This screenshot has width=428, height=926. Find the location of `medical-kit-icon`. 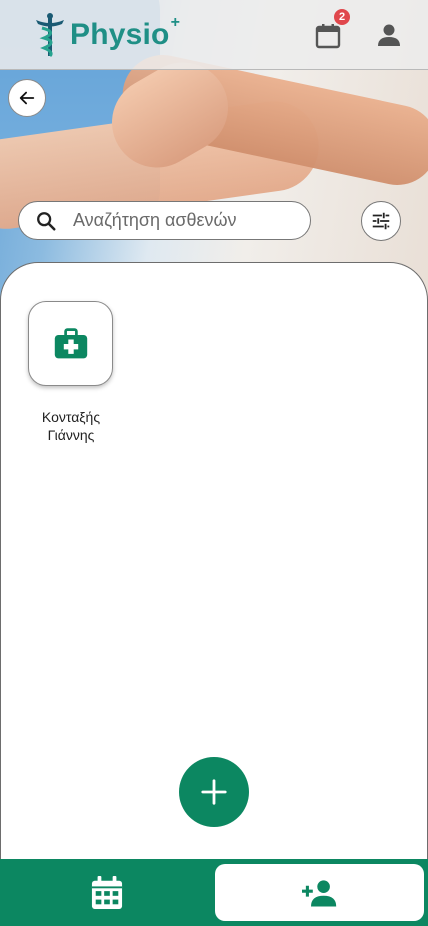

medical-kit-icon is located at coordinates (70, 342).